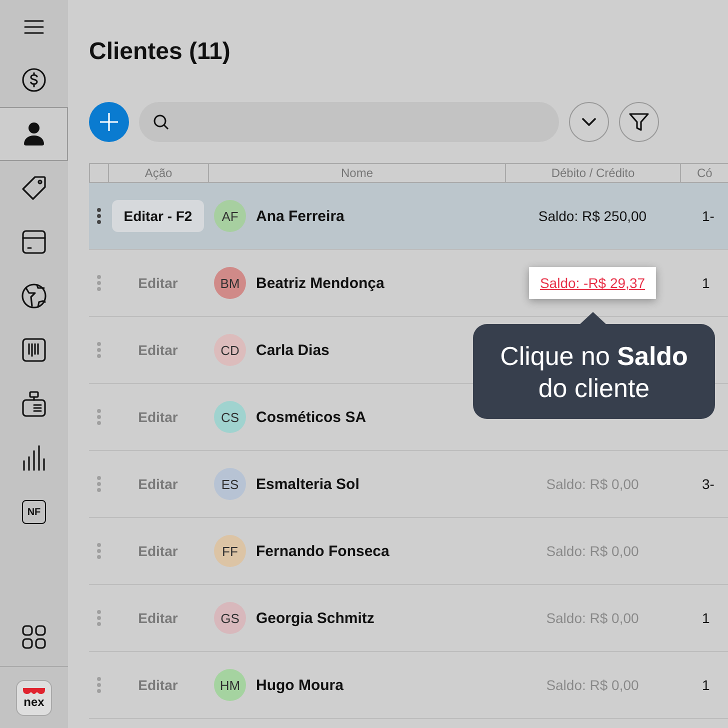  I want to click on client-name: Carla Dias, so click(293, 350).